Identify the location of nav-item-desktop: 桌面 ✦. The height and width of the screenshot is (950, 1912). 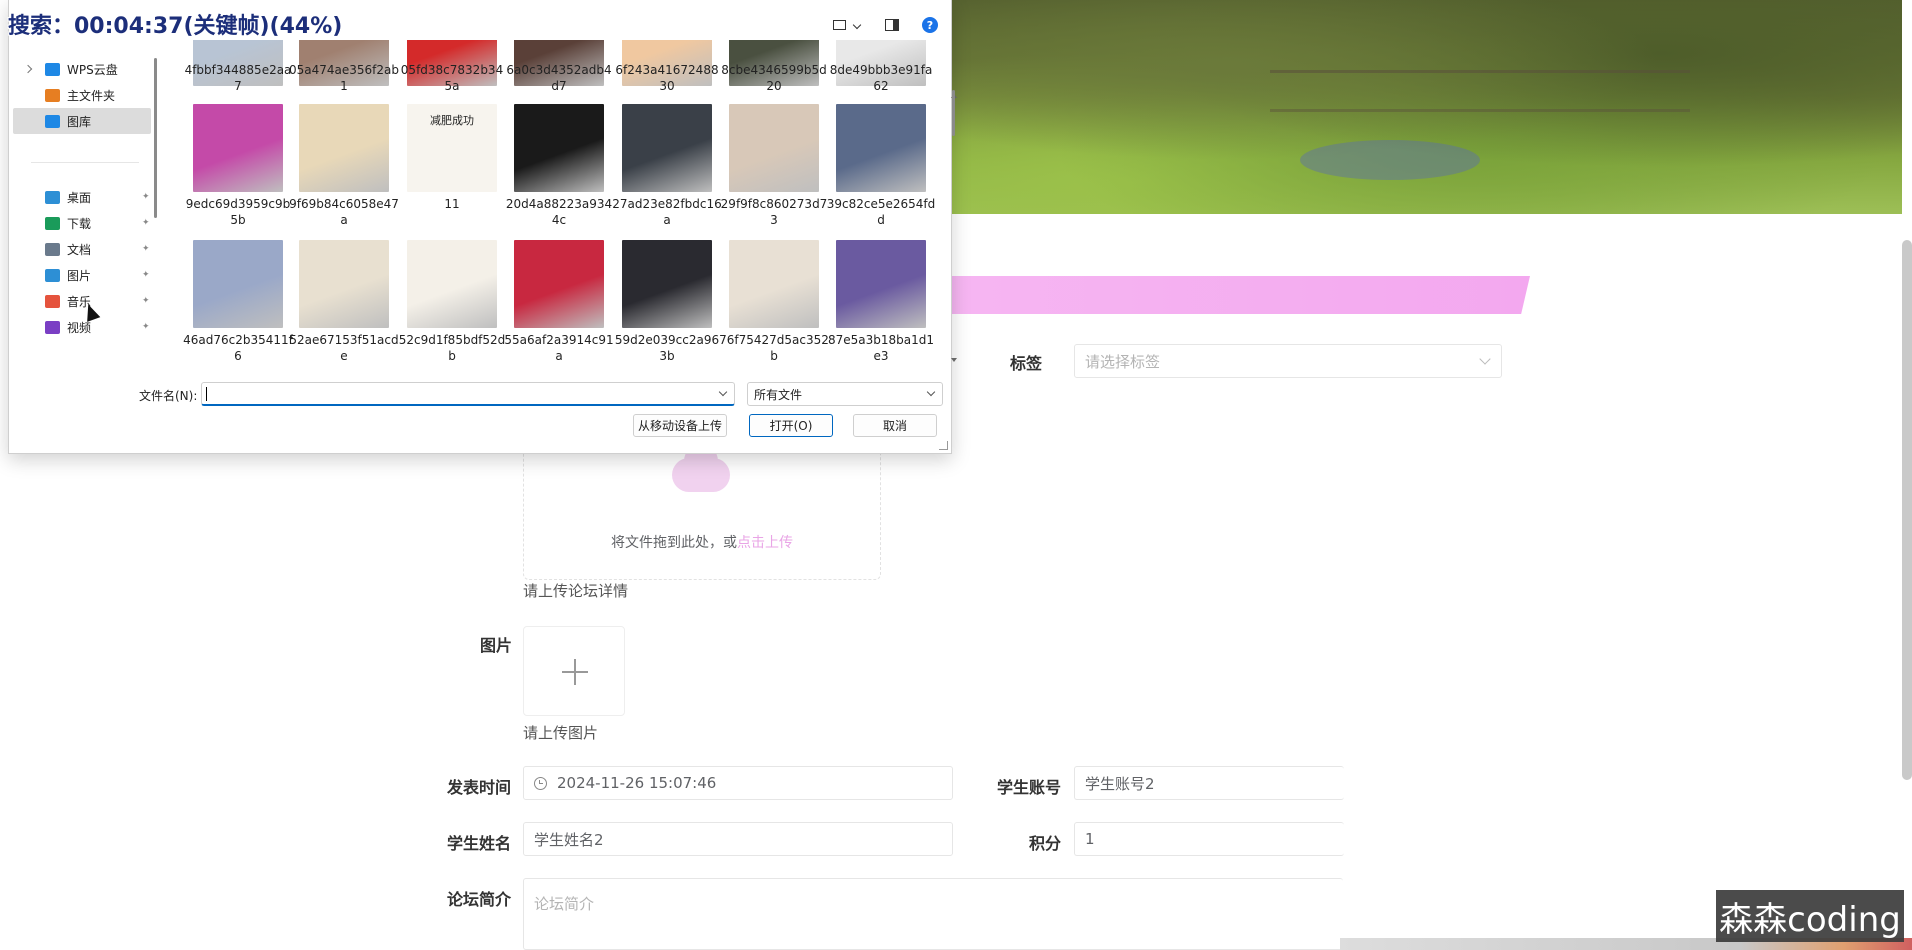
(82, 197).